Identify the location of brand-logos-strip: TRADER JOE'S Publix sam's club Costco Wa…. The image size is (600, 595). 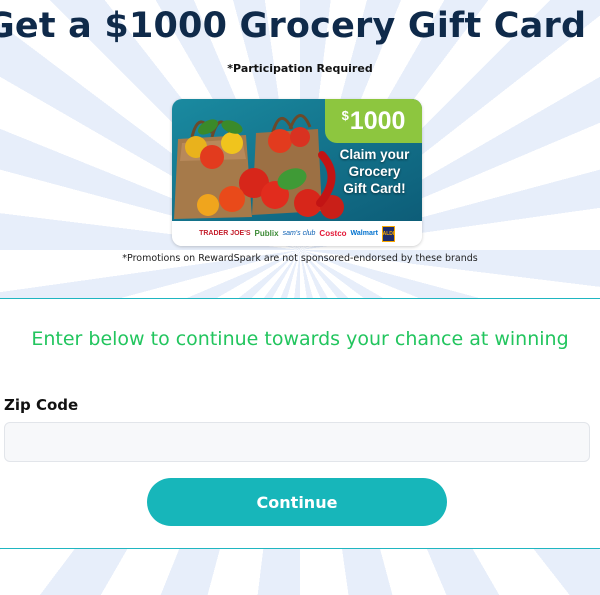
(297, 233).